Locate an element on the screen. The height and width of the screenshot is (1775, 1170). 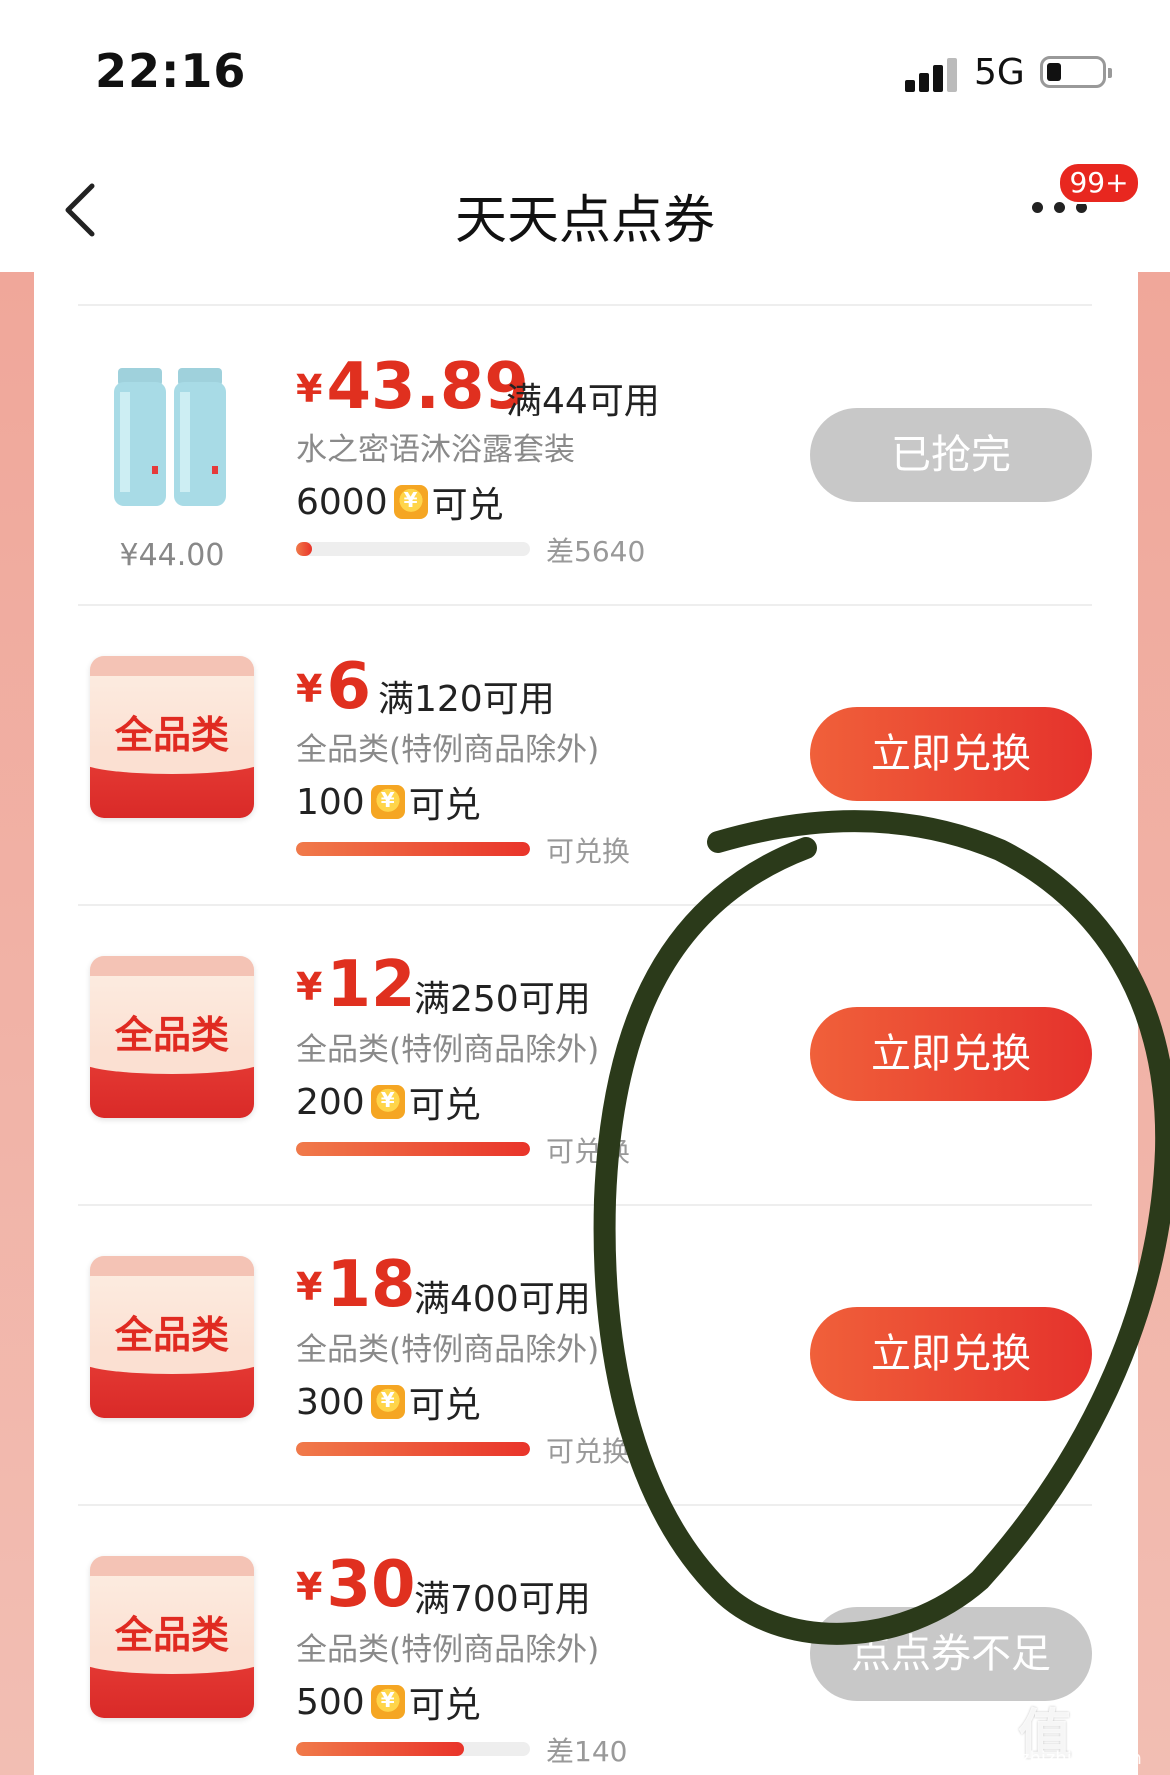
exchange-cost: 6000可兑 is located at coordinates (400, 502).